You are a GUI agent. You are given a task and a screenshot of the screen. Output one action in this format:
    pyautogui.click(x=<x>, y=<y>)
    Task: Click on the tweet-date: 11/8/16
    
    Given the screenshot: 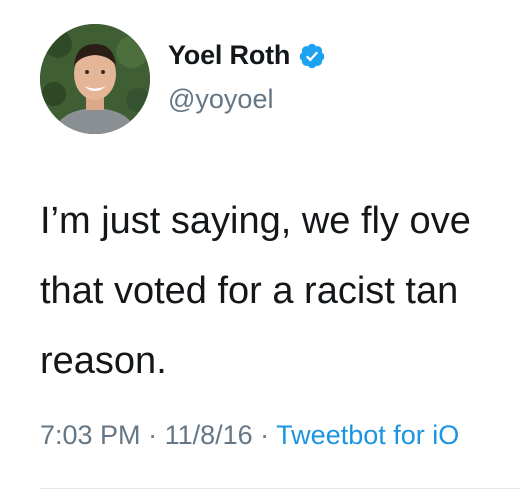 What is the action you would take?
    pyautogui.click(x=209, y=435)
    